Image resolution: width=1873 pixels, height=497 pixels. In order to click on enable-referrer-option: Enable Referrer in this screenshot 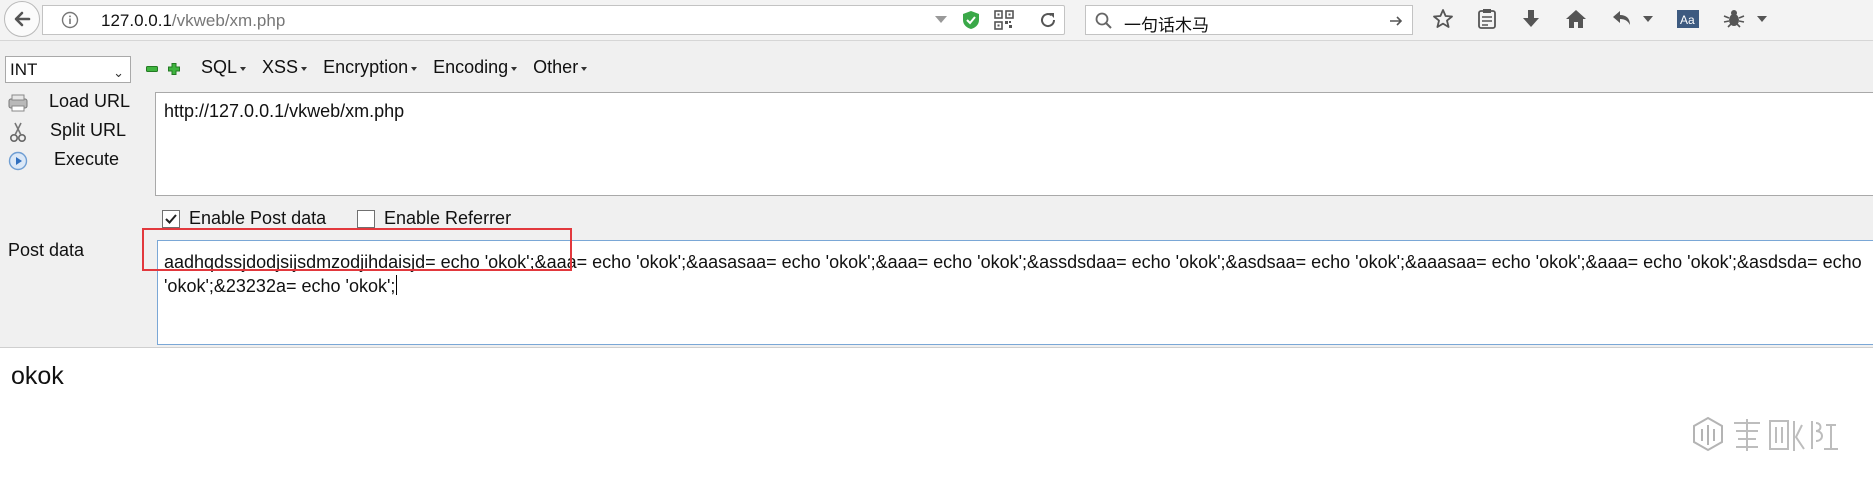, I will do `click(434, 218)`.